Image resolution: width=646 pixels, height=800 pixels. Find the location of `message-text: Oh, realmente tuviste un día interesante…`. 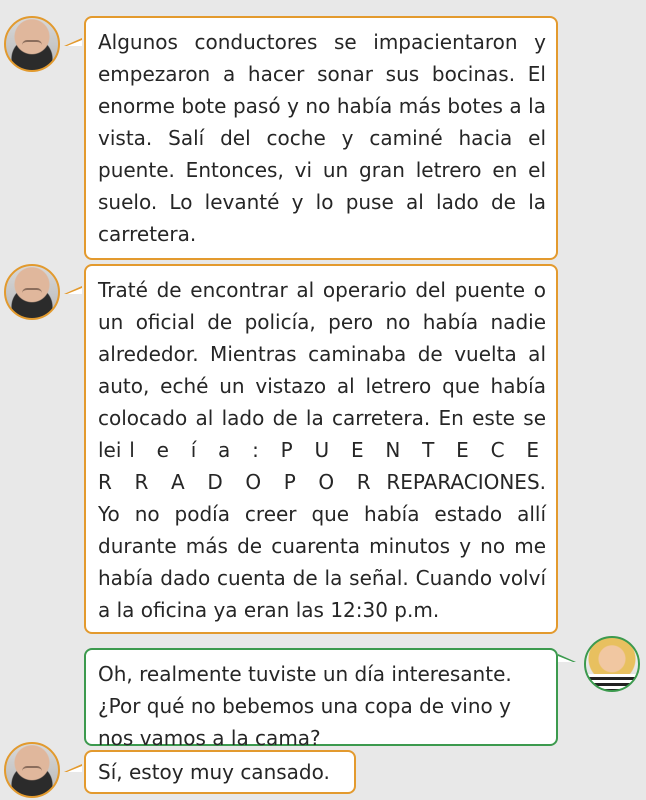

message-text: Oh, realmente tuviste un día interesante… is located at coordinates (305, 706).